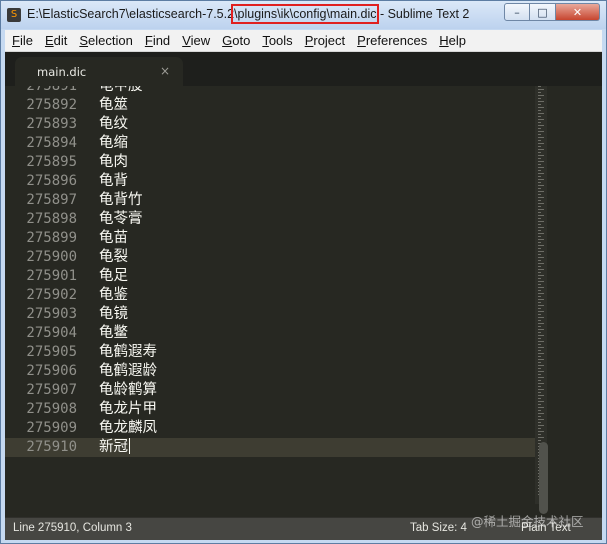  Describe the element at coordinates (51, 257) in the screenshot. I see `line-number: 275900` at that location.